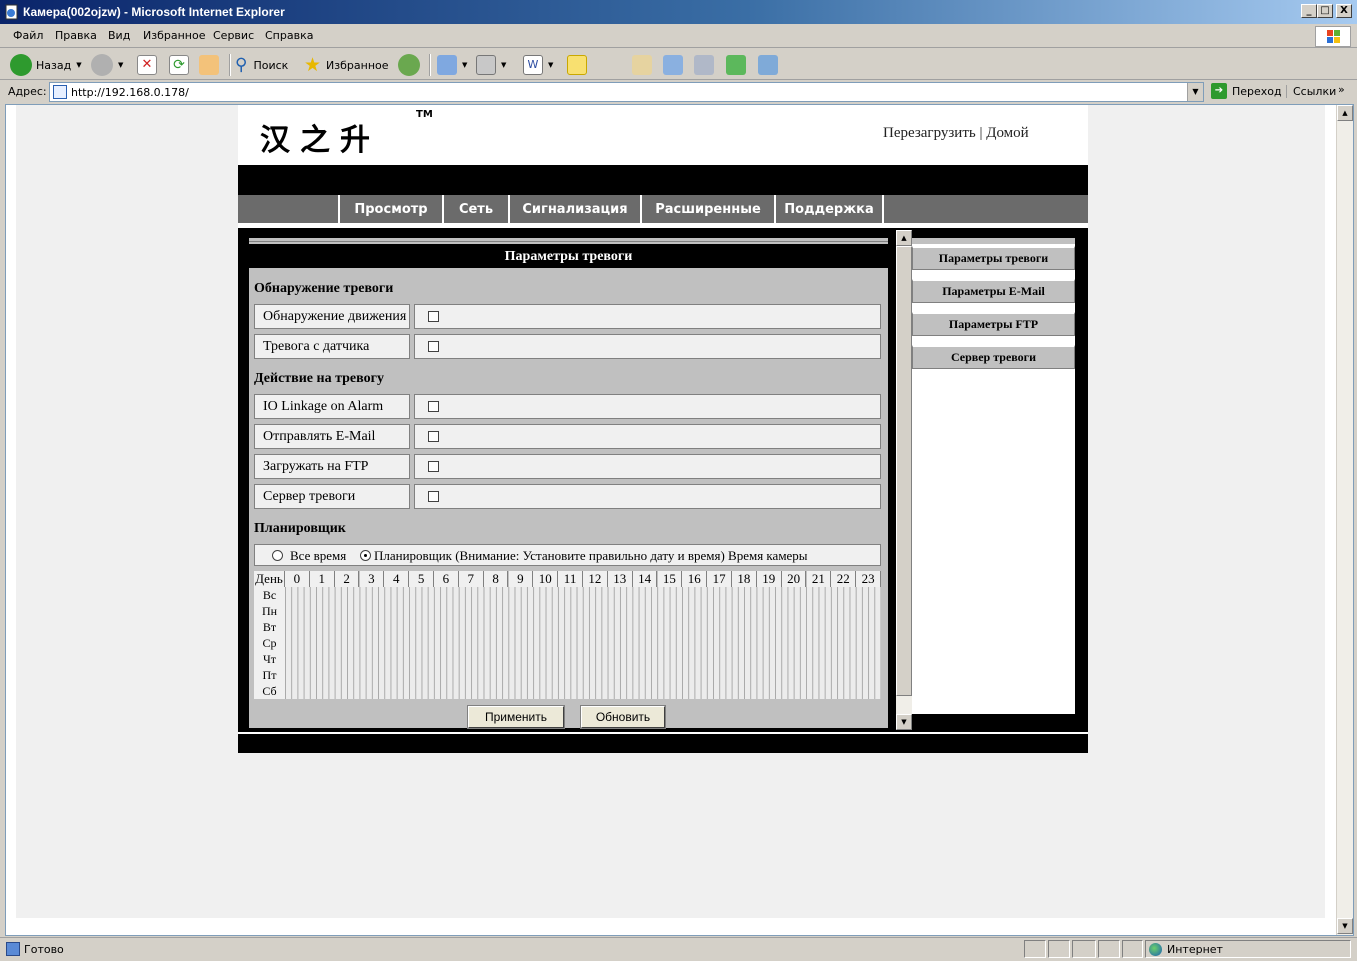 The height and width of the screenshot is (961, 1357). What do you see at coordinates (147, 65) in the screenshot?
I see `stop-button: ✕` at bounding box center [147, 65].